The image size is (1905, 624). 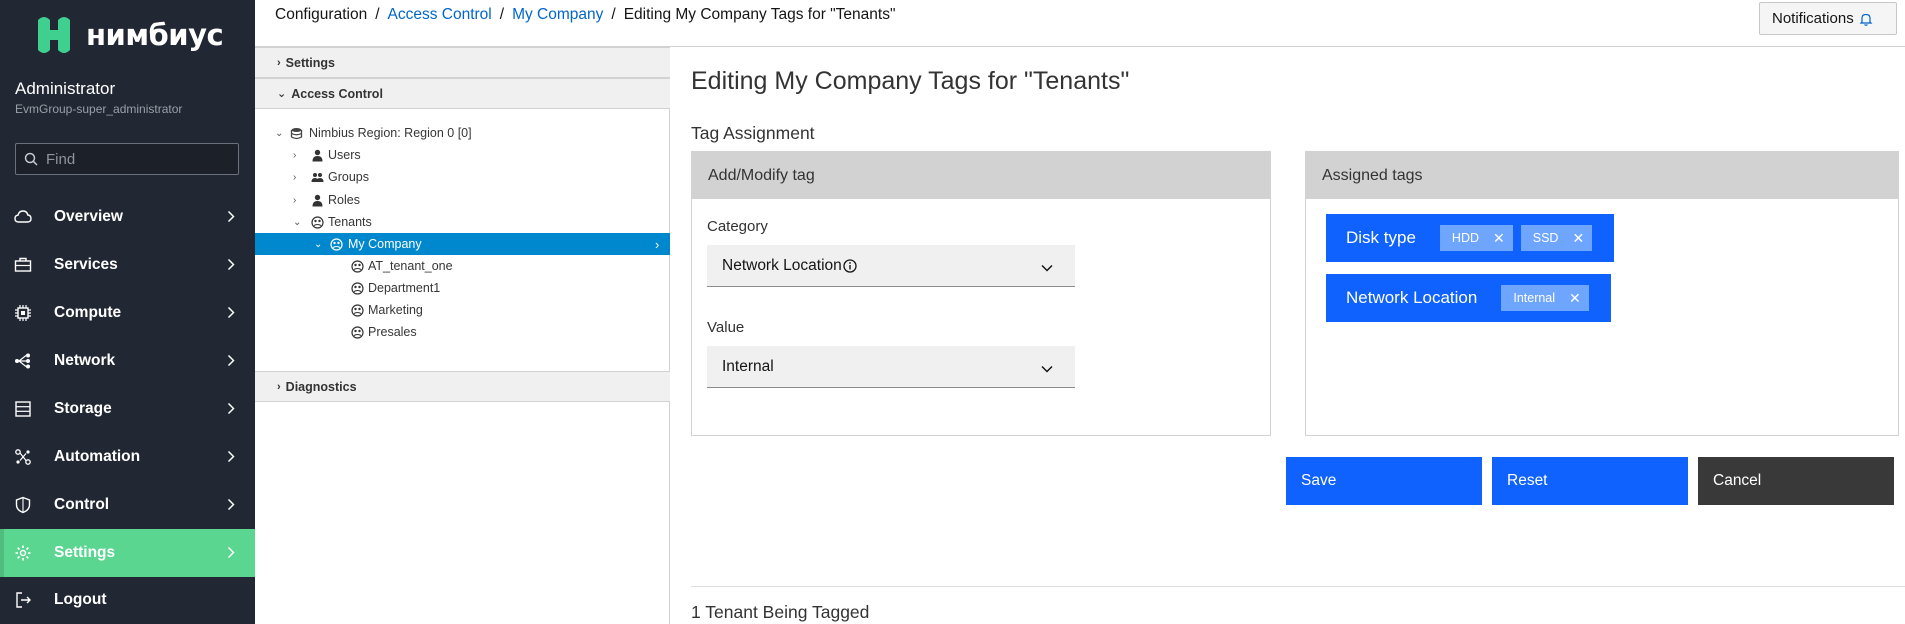 What do you see at coordinates (404, 288) in the screenshot?
I see `tree-label: Department1` at bounding box center [404, 288].